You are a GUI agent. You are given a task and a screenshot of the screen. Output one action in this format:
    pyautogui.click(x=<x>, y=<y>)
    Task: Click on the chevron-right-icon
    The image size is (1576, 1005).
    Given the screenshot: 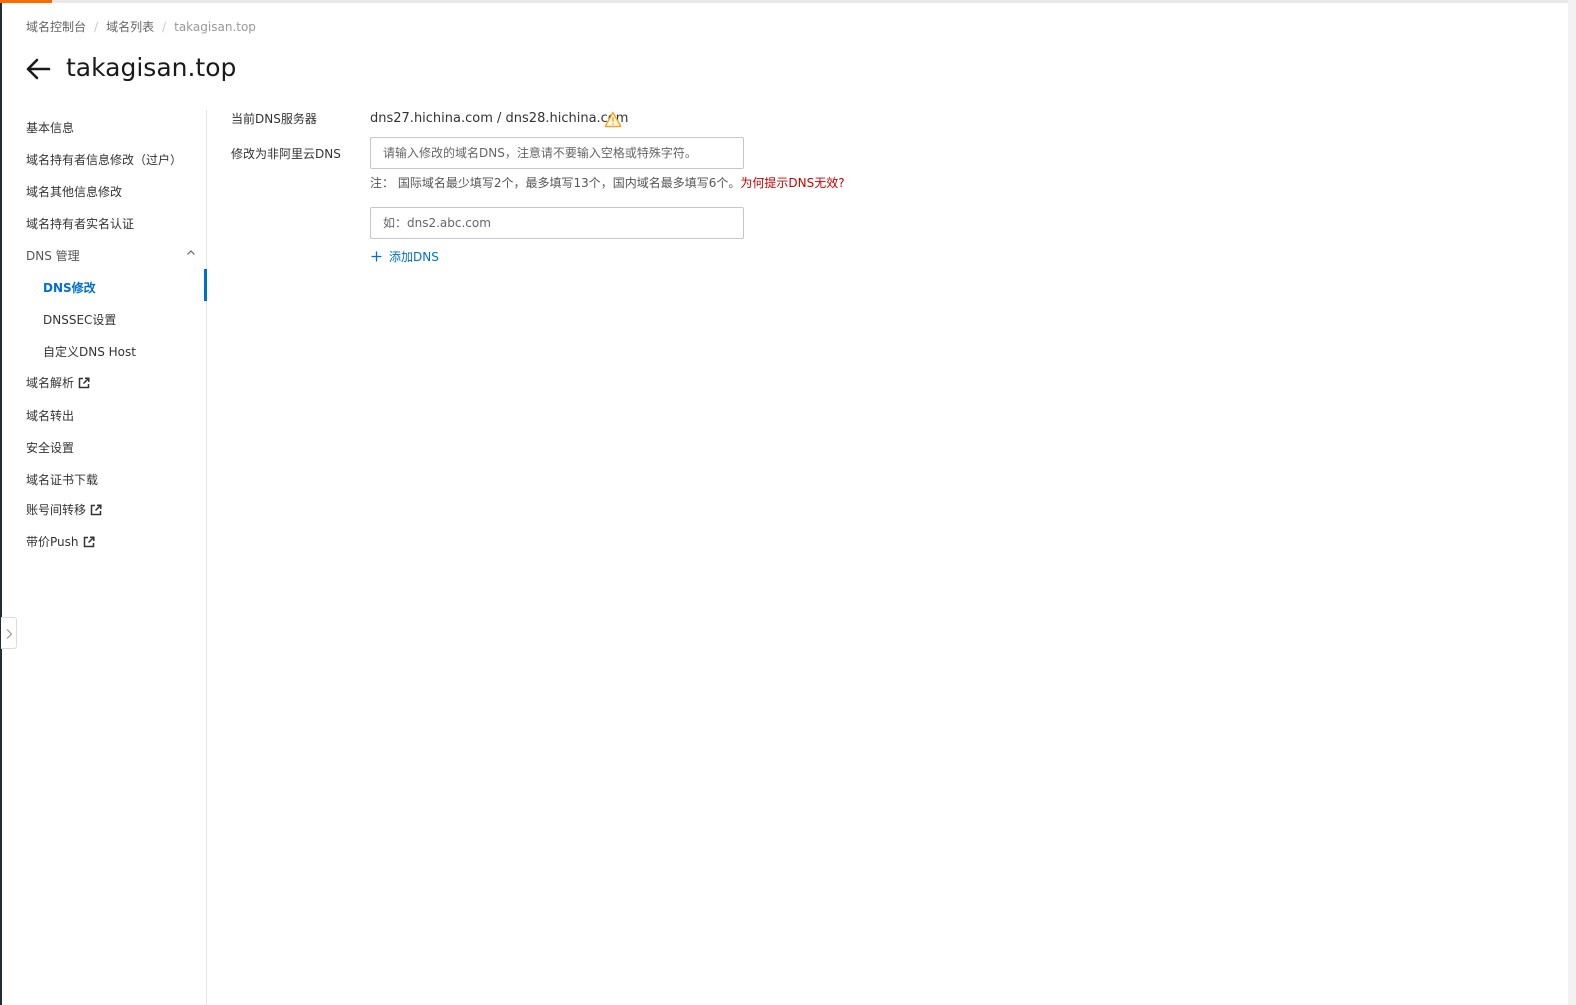 What is the action you would take?
    pyautogui.click(x=9, y=634)
    